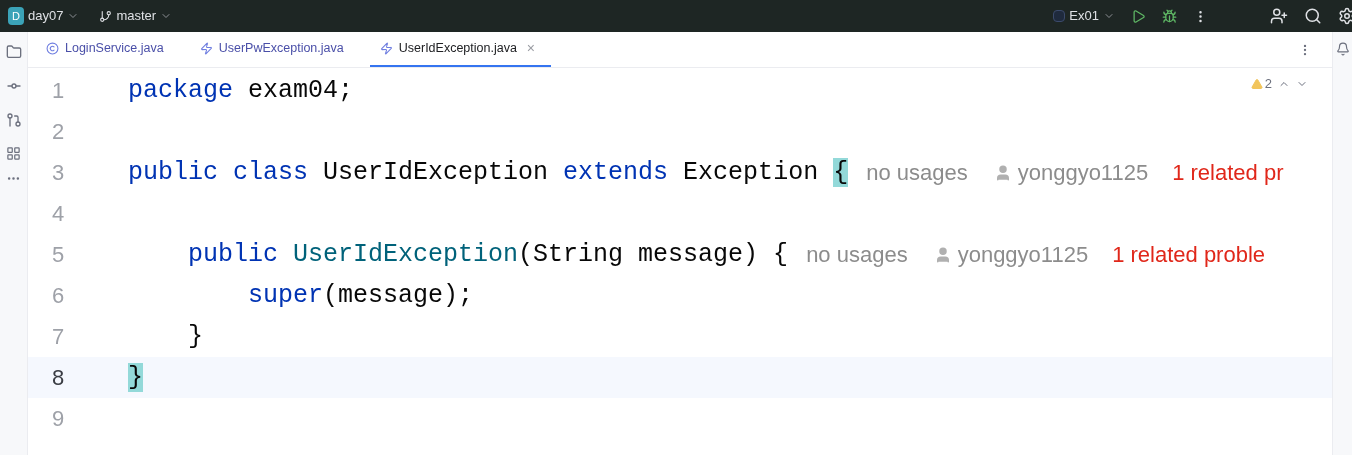 The image size is (1352, 455). I want to click on tab-label: UserIdException.java, so click(457, 49).